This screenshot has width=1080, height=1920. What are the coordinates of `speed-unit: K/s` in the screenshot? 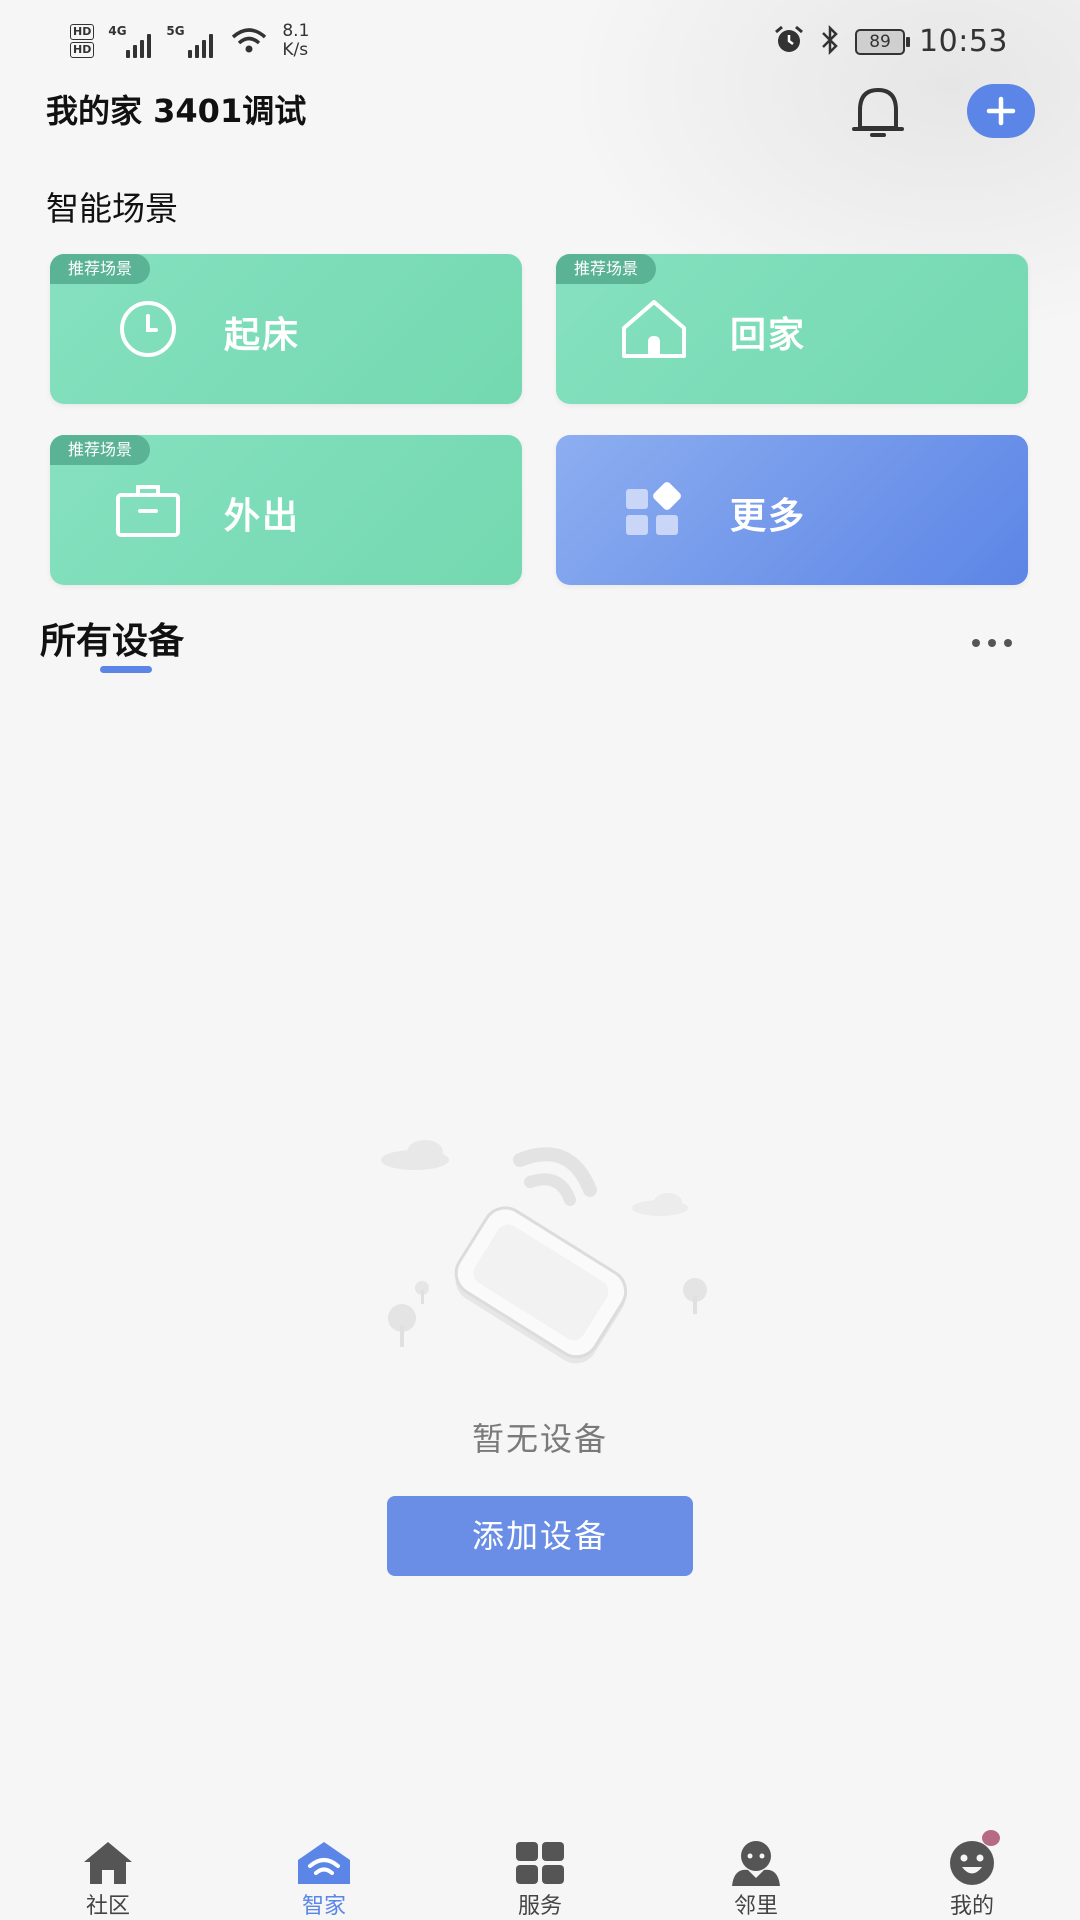 It's located at (295, 50).